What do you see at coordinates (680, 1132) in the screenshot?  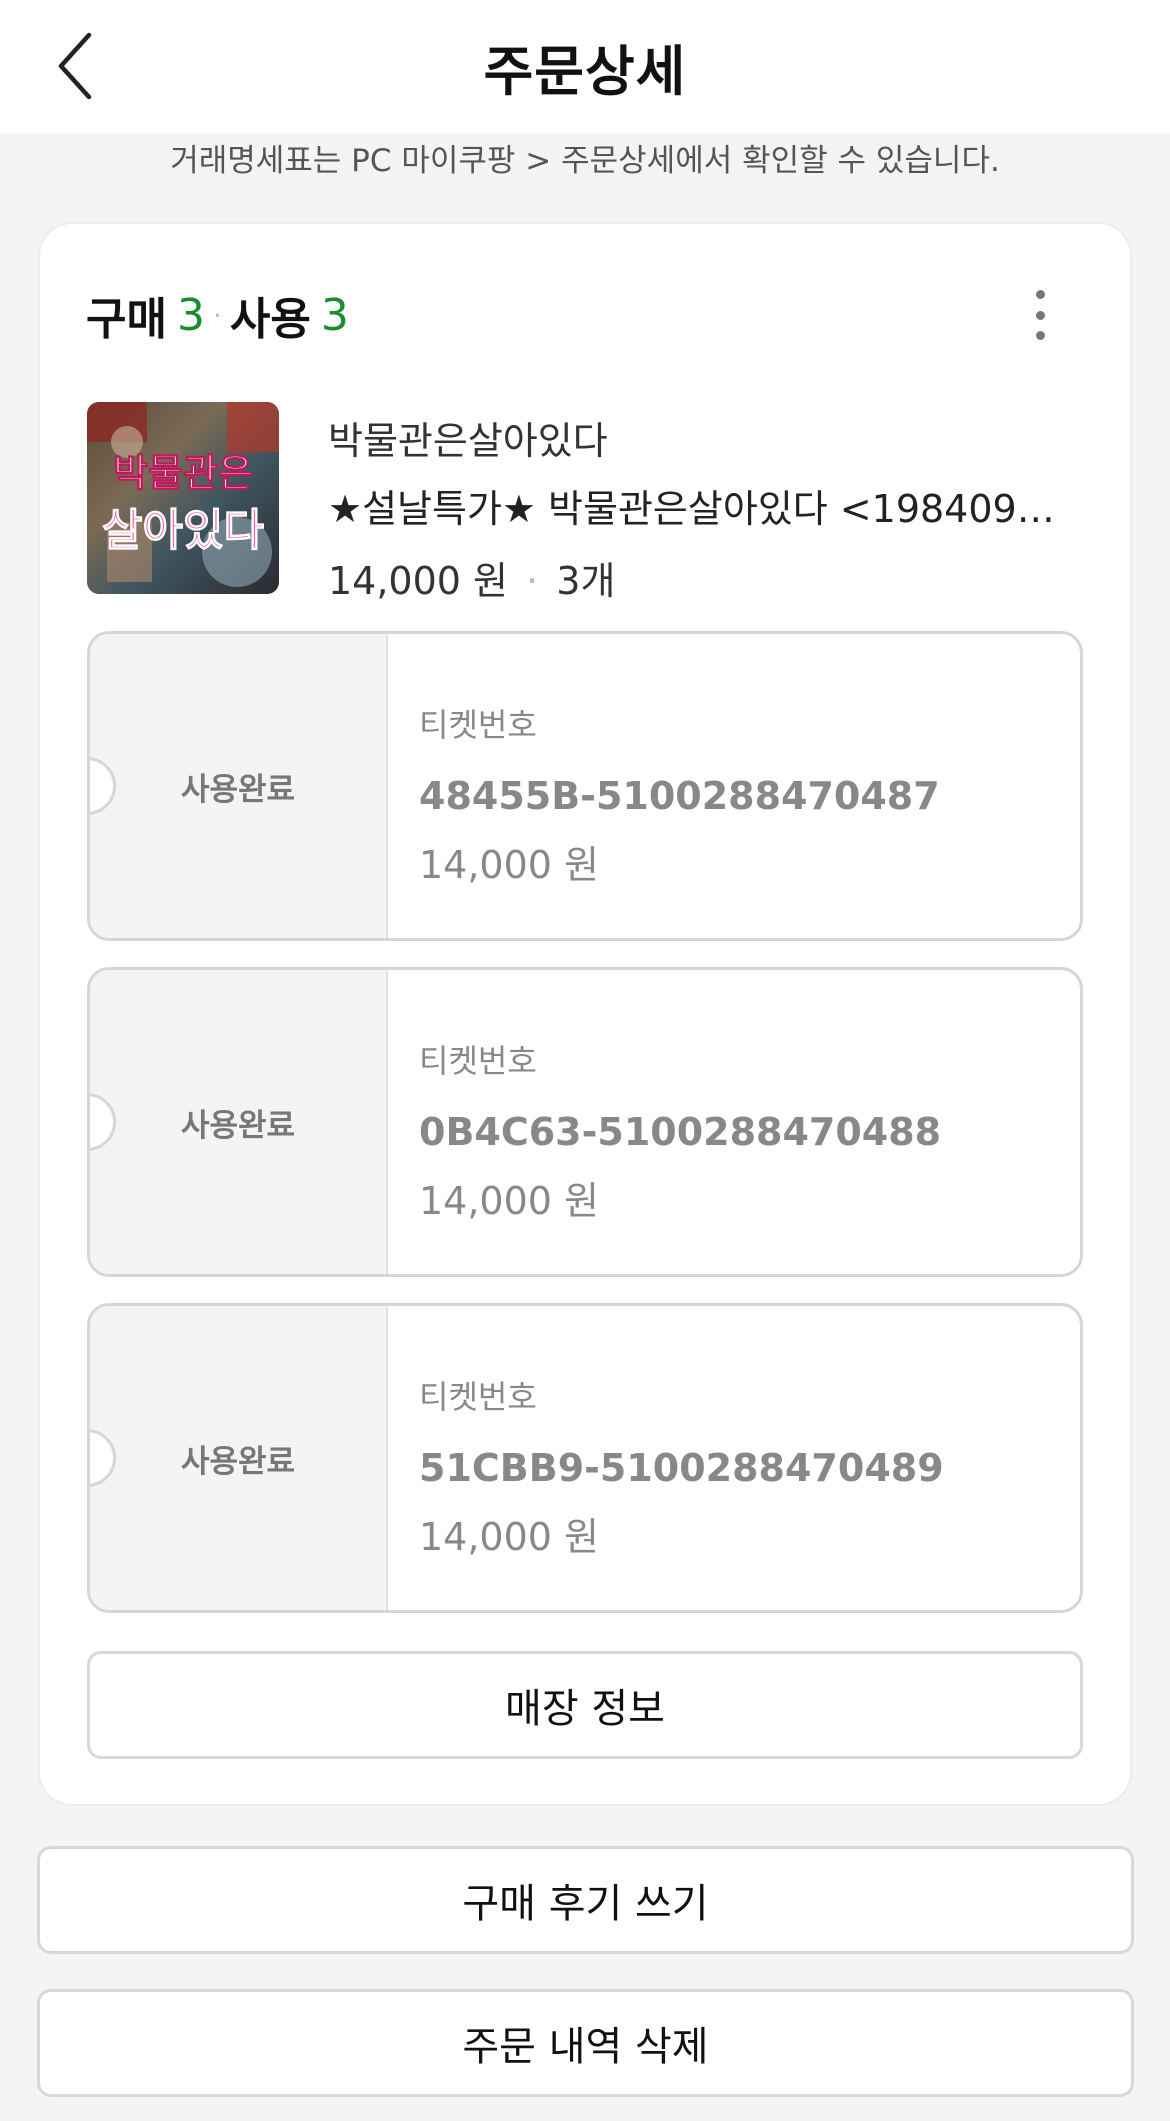 I see `ticket-number: 0B4C63-5100288470488` at bounding box center [680, 1132].